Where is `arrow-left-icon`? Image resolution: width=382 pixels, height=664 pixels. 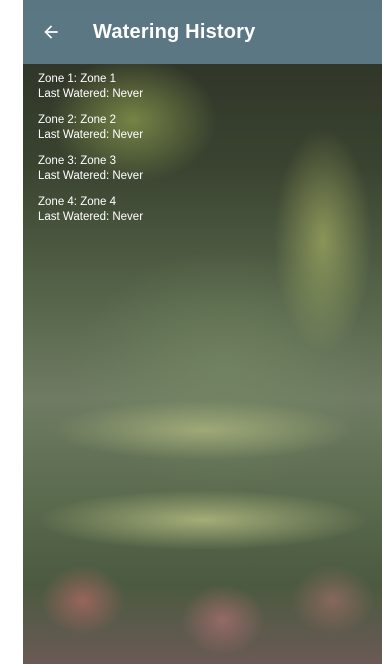
arrow-left-icon is located at coordinates (51, 32).